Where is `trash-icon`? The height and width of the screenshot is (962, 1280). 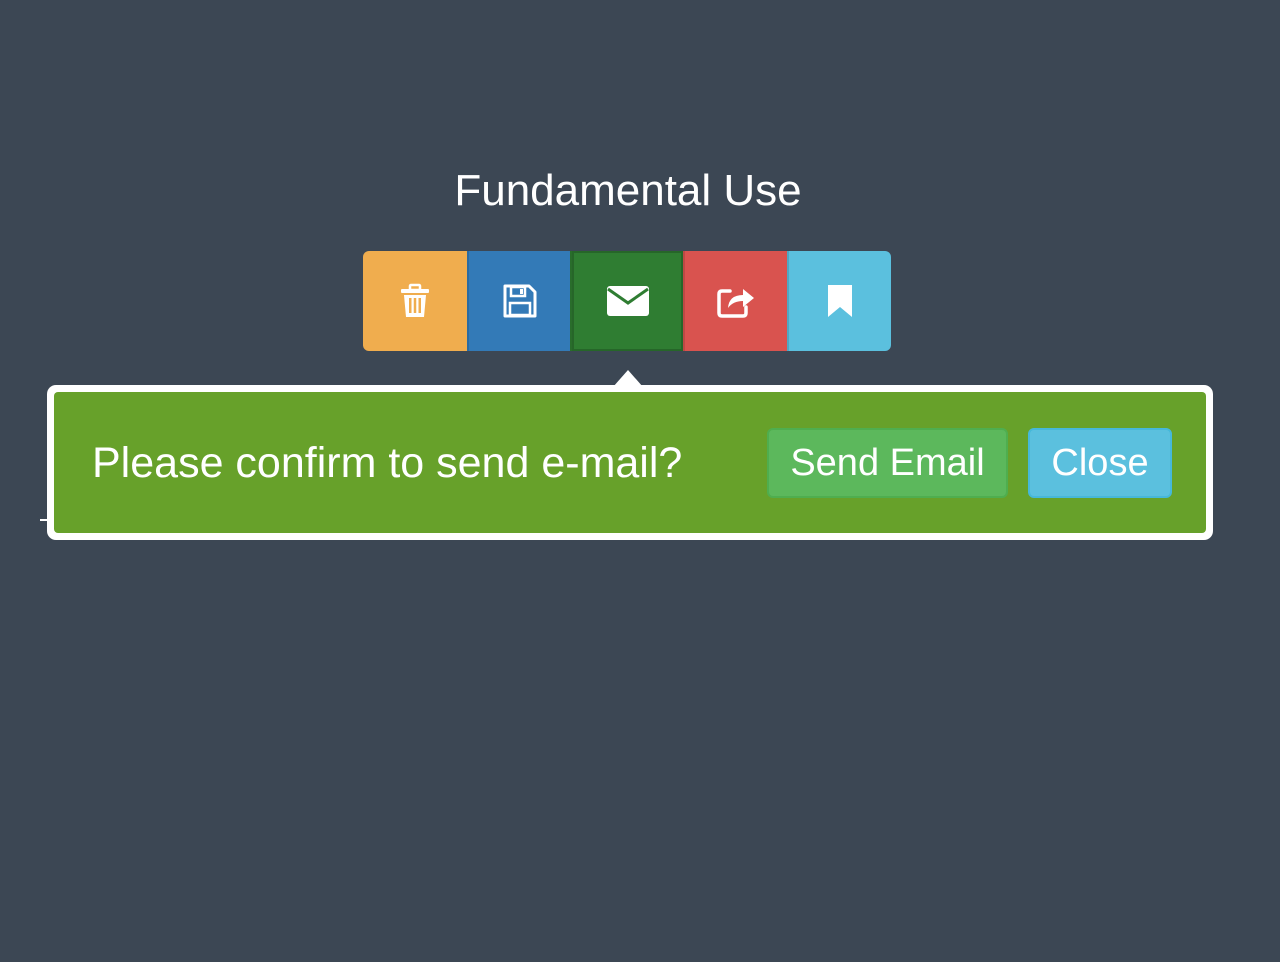
trash-icon is located at coordinates (415, 300).